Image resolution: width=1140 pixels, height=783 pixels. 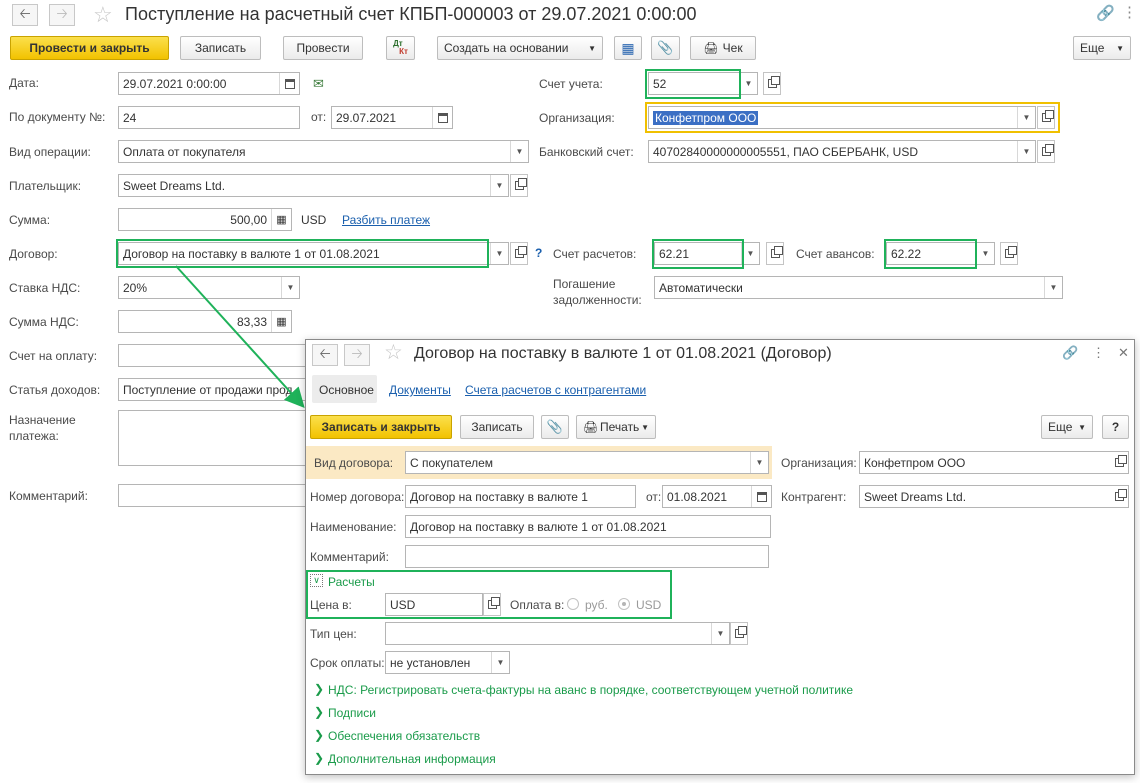 I want to click on pay-rub-label: руб., so click(x=596, y=605).